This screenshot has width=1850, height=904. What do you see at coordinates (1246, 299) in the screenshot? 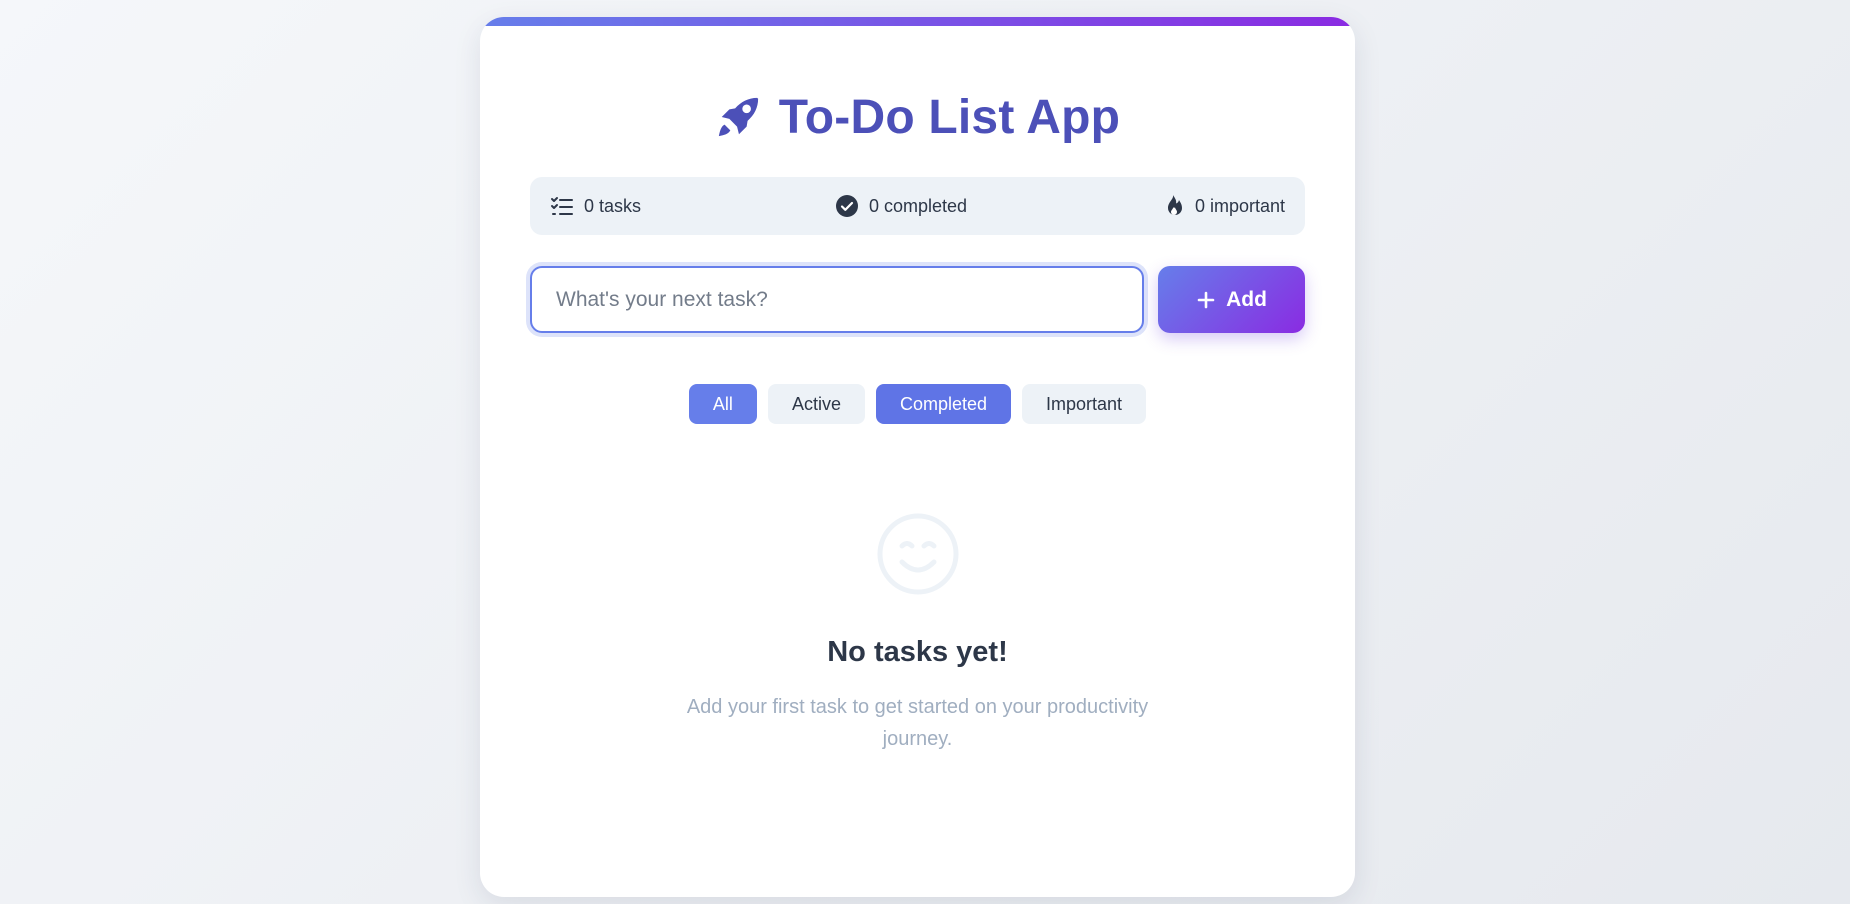
I see `add-button-label: Add` at bounding box center [1246, 299].